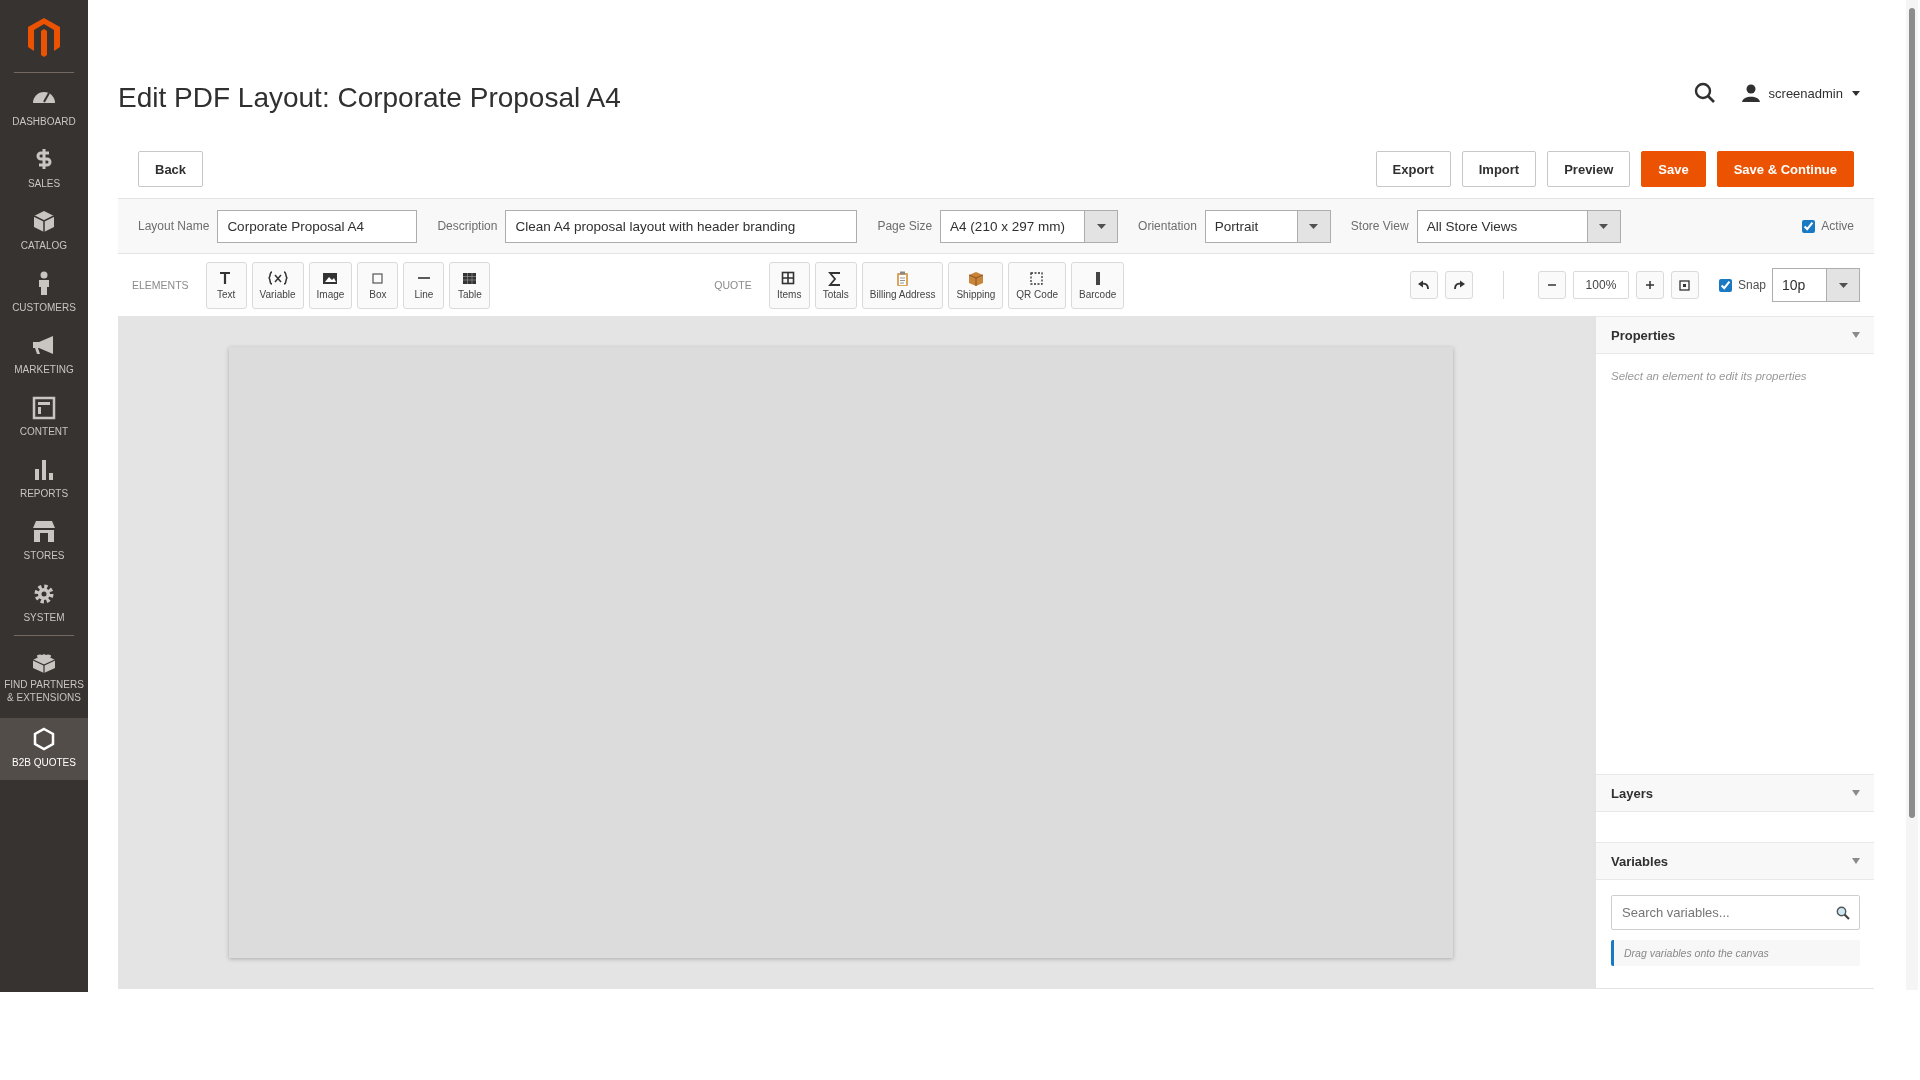  I want to click on undo-button, so click(1423, 285).